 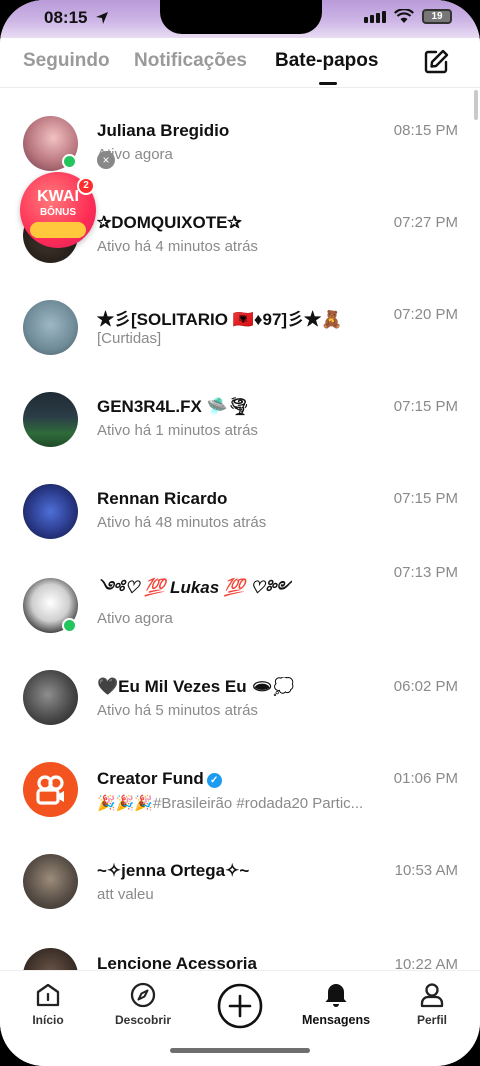 I want to click on message-time: 07:20 PM, so click(x=425, y=314).